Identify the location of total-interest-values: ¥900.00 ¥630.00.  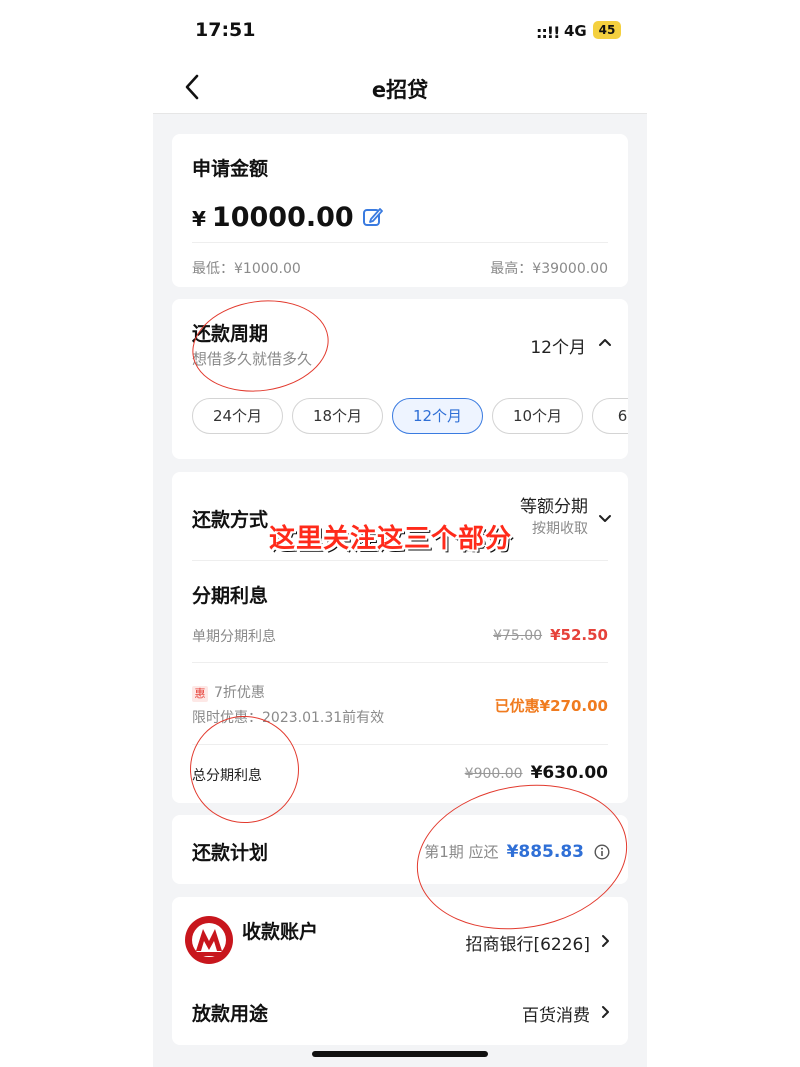
(536, 773).